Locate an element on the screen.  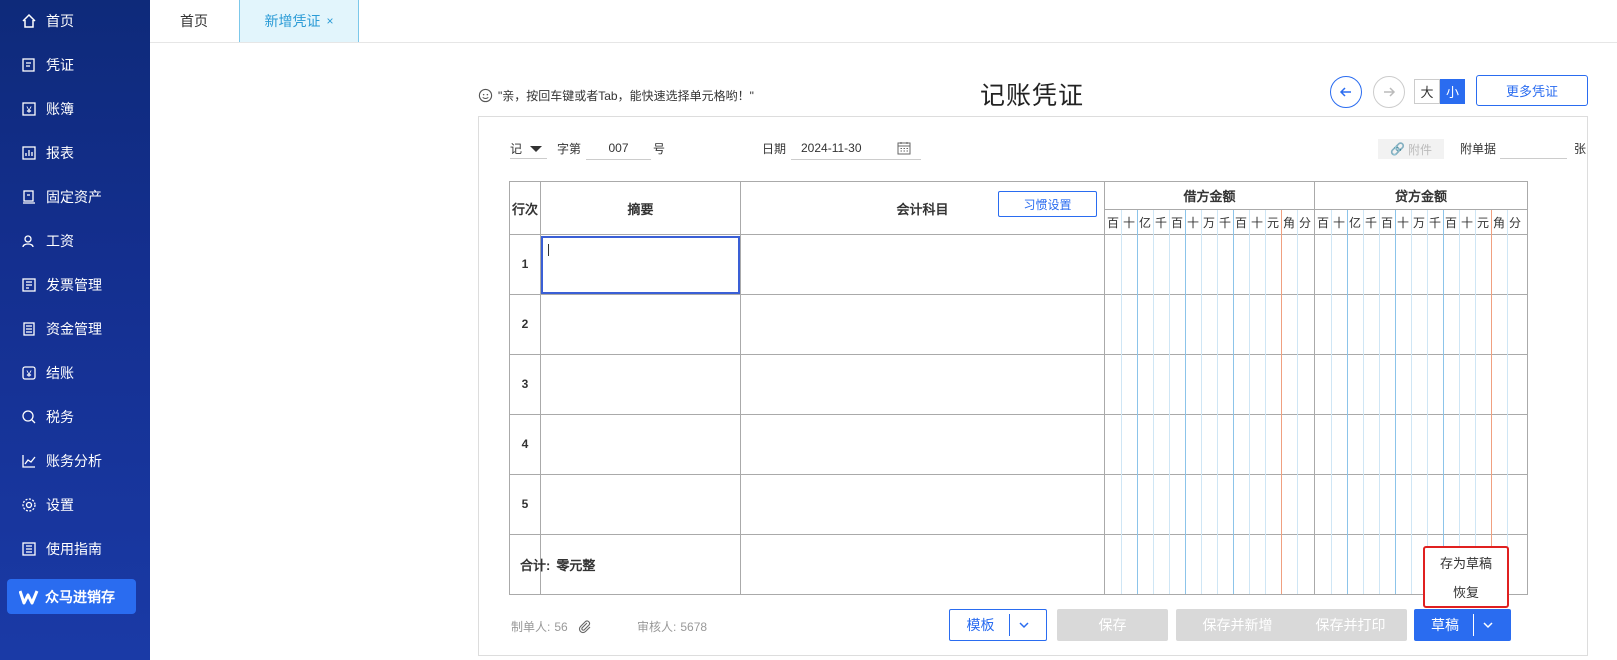
tab-home: 首页 is located at coordinates (194, 21).